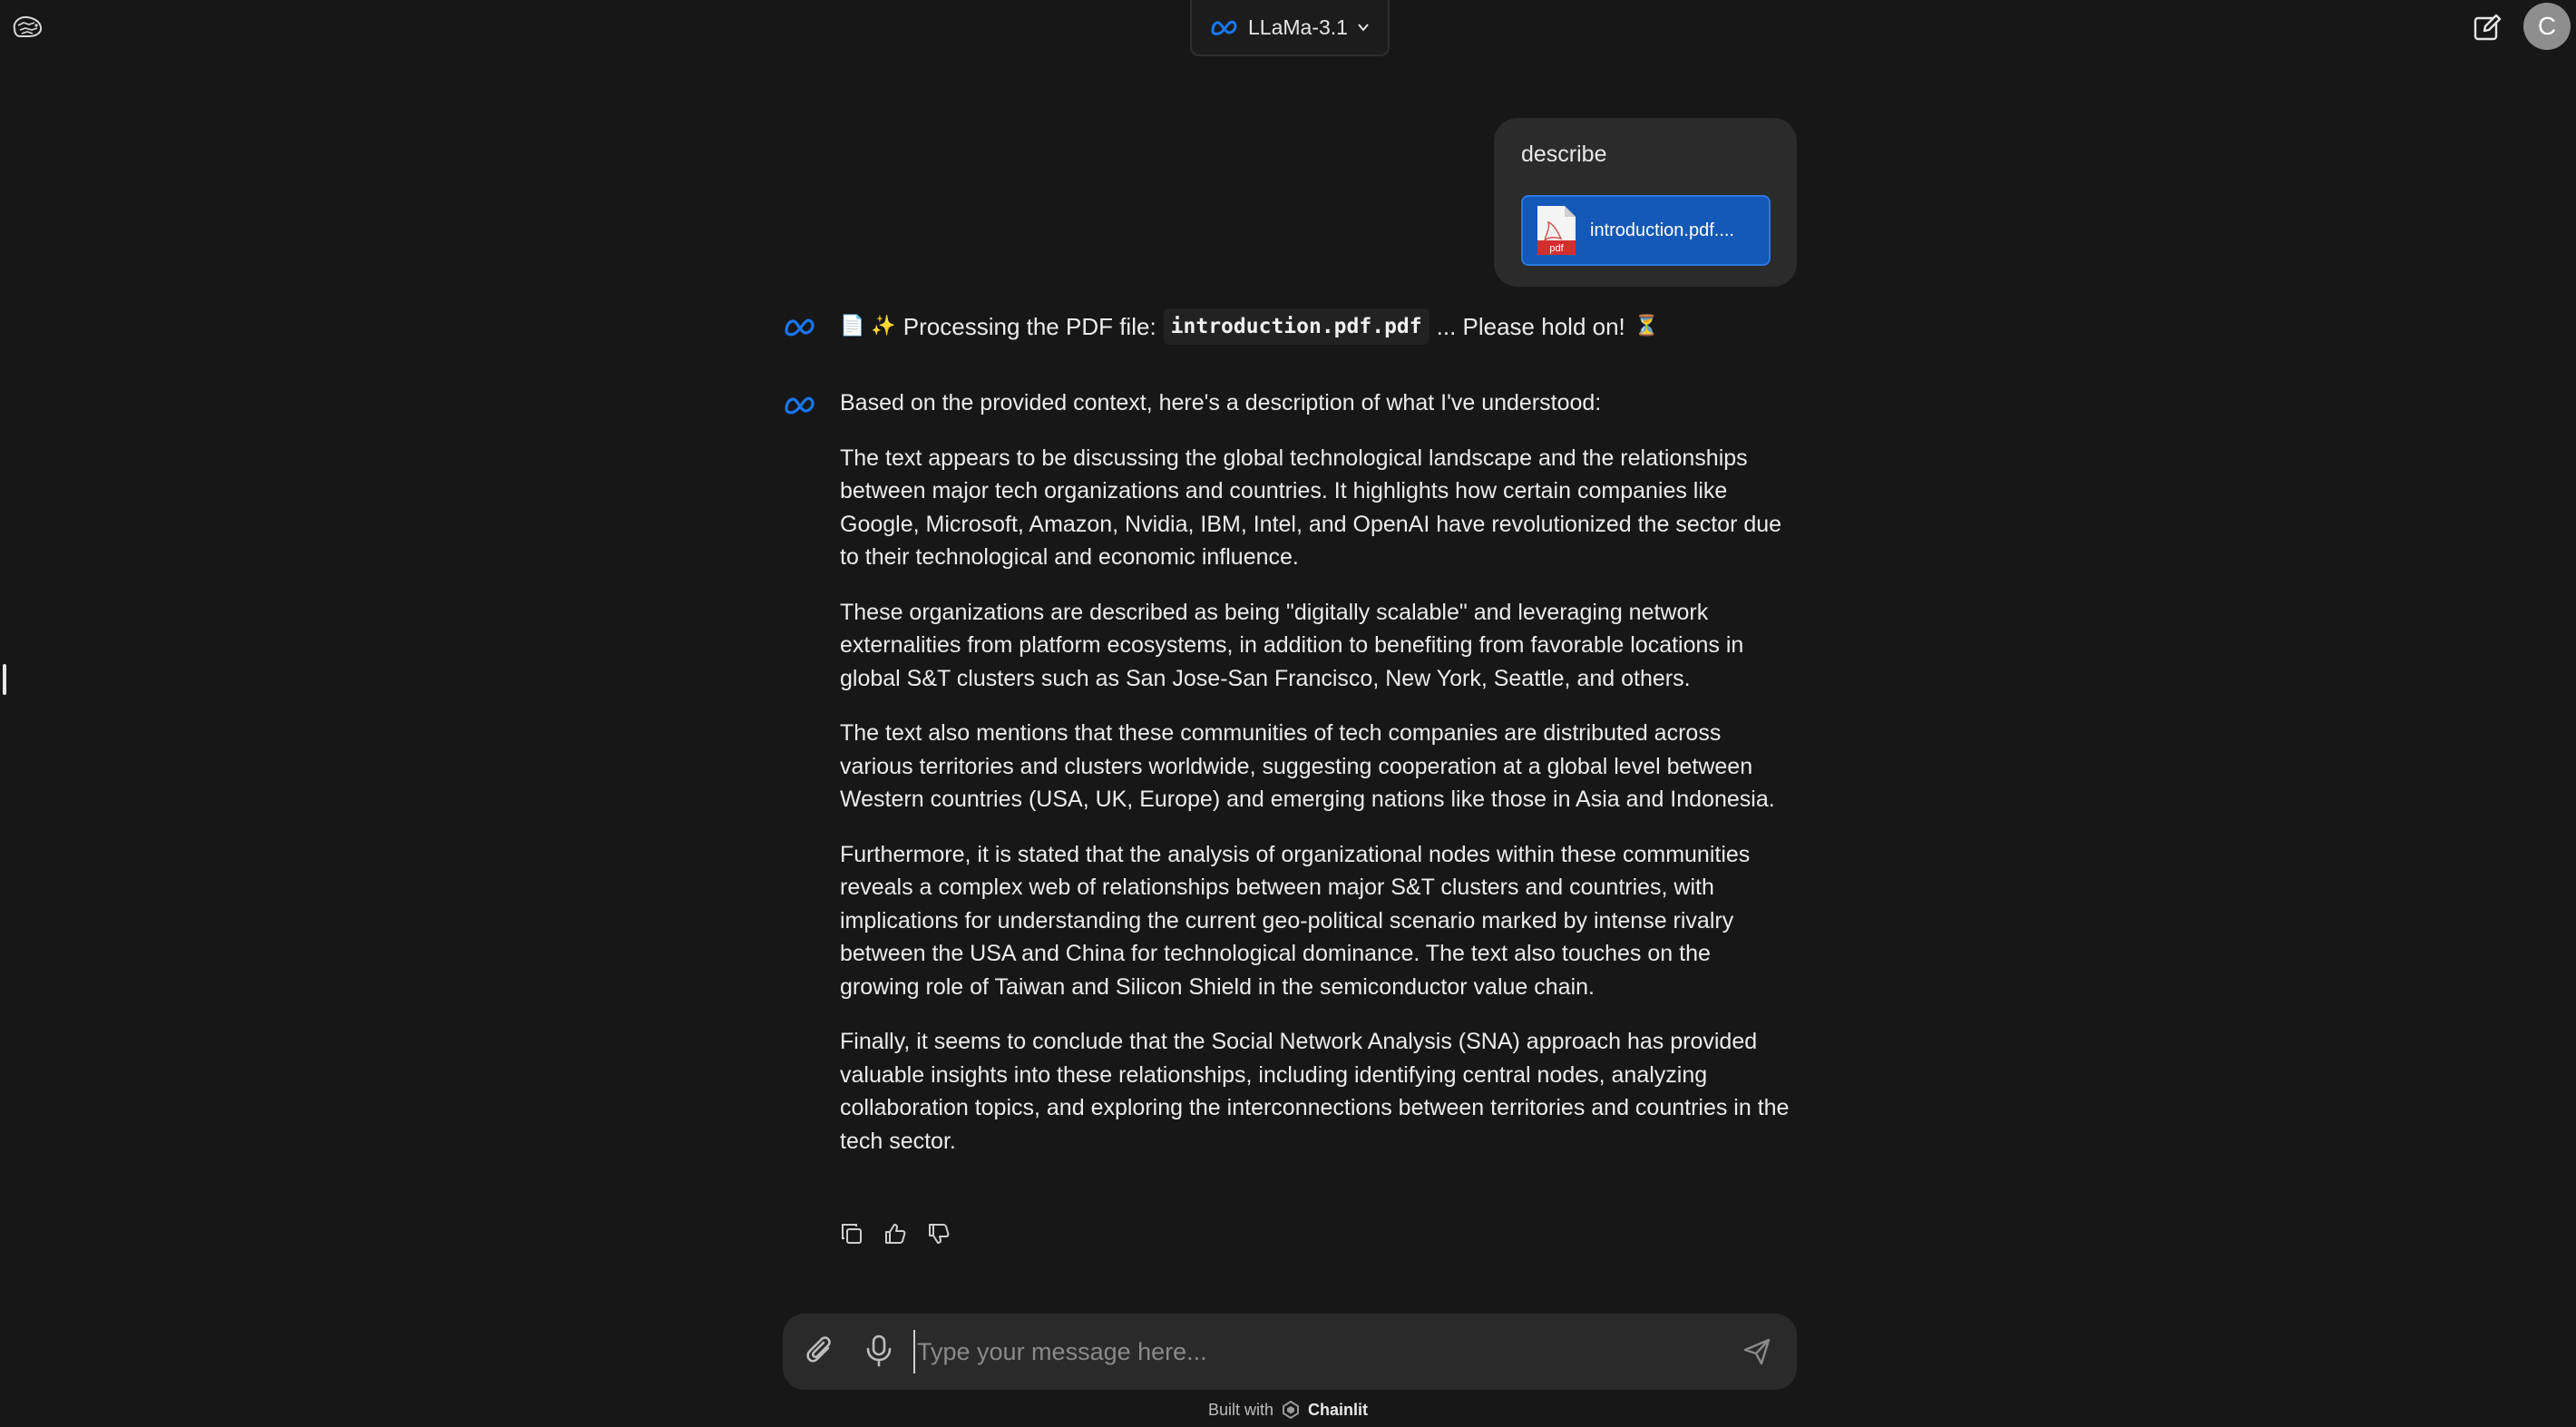 The width and height of the screenshot is (2576, 1427). What do you see at coordinates (1312, 1352) in the screenshot?
I see `message-input` at bounding box center [1312, 1352].